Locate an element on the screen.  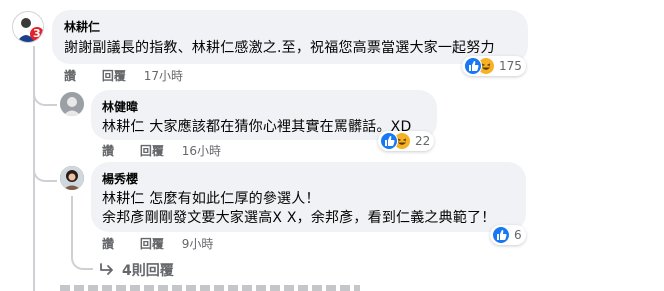
reaction-count: 175 is located at coordinates (510, 66).